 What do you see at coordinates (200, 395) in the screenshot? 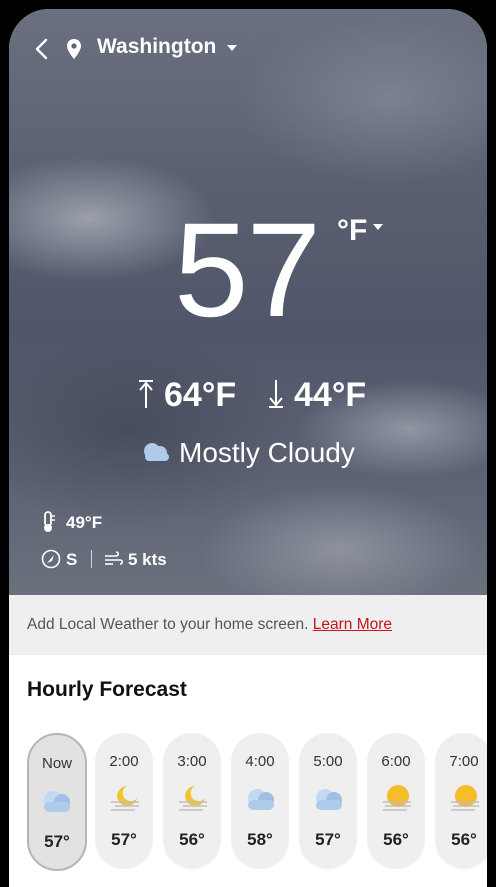
I see `high-temperature: 64°F` at bounding box center [200, 395].